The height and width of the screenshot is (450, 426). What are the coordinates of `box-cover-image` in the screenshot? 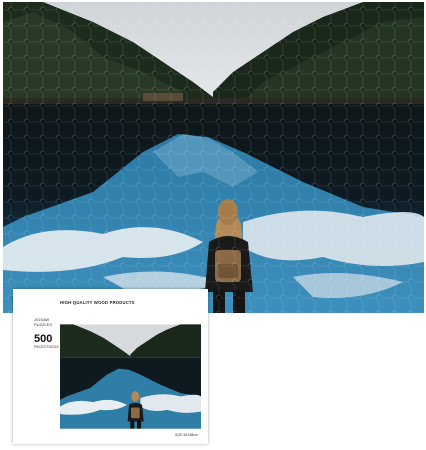 It's located at (130, 376).